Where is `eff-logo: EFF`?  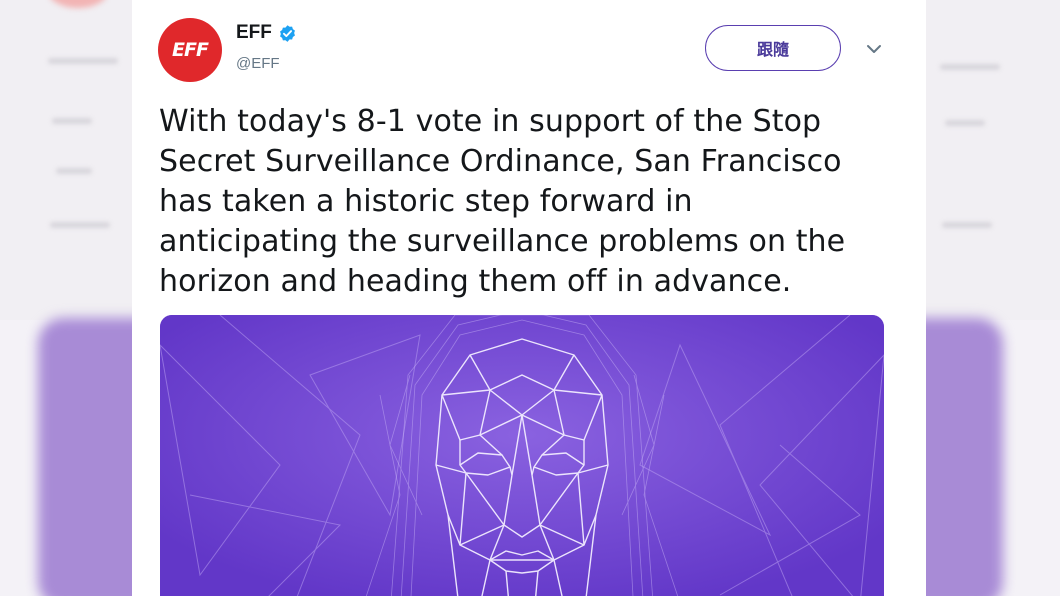 eff-logo: EFF is located at coordinates (190, 50).